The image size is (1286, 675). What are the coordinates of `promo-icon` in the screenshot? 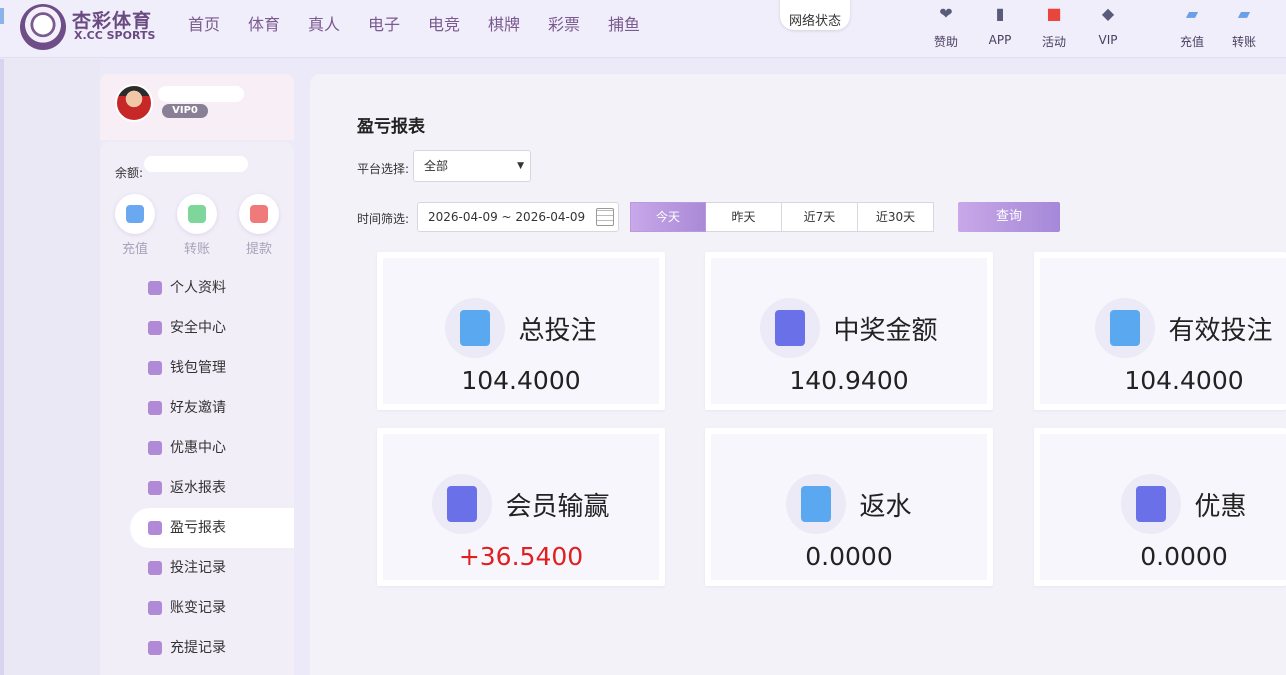 It's located at (1151, 504).